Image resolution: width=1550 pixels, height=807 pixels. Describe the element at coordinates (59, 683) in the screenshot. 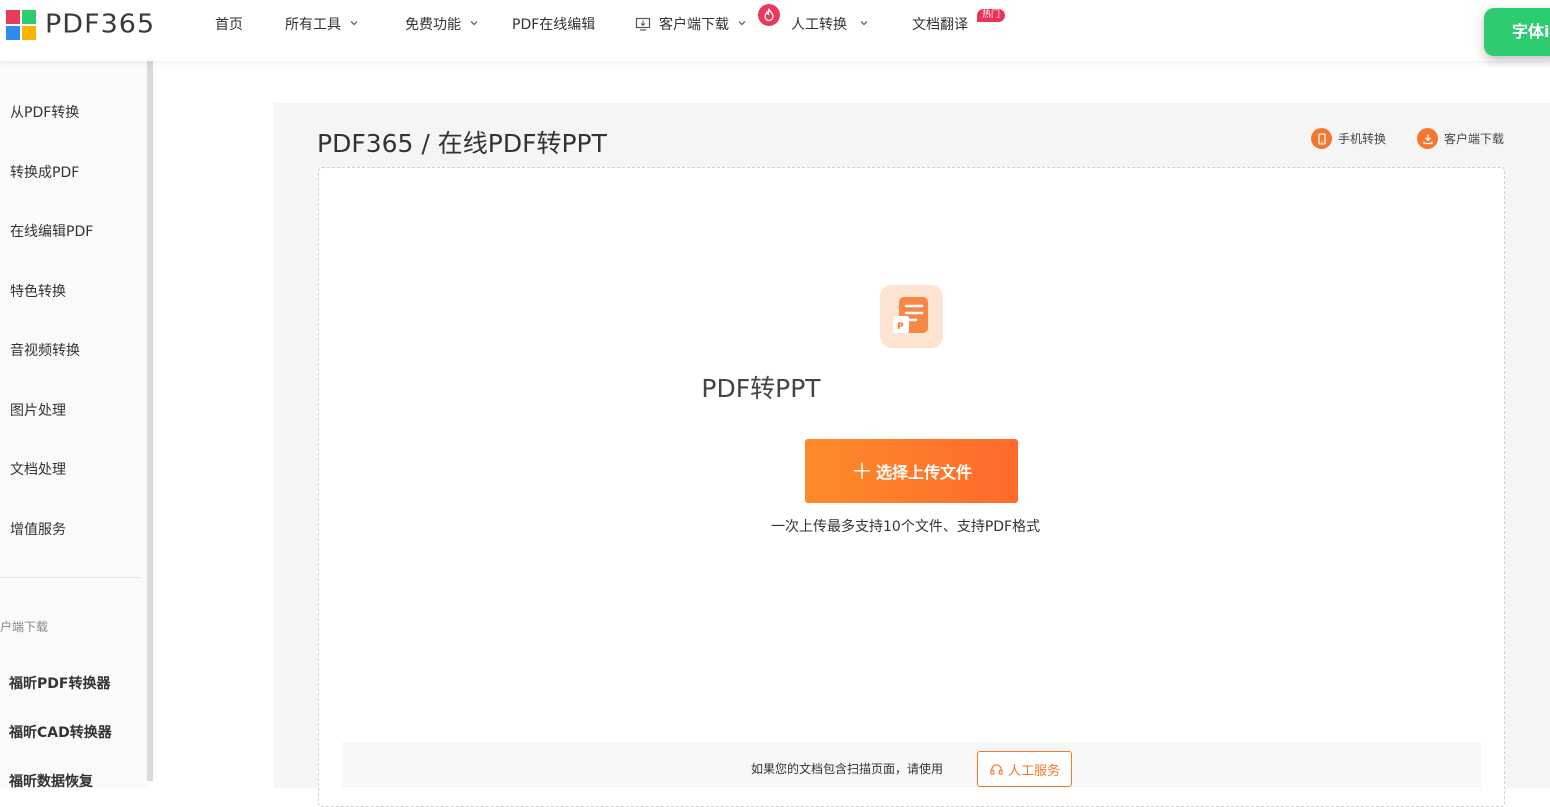

I see `sidebar-download-pdf-converter: 福昕PDF转换器` at that location.